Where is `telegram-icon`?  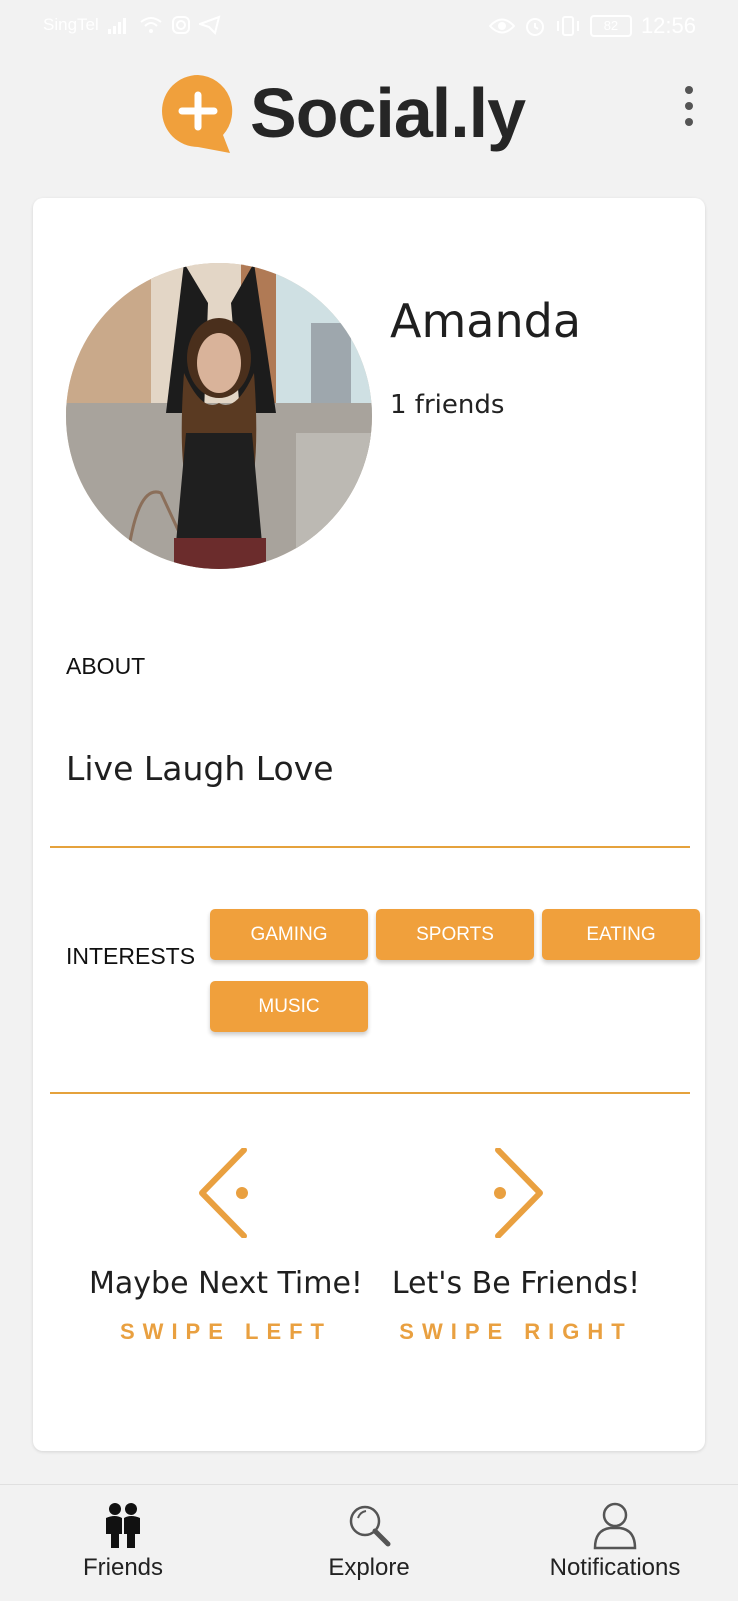
telegram-icon is located at coordinates (209, 25).